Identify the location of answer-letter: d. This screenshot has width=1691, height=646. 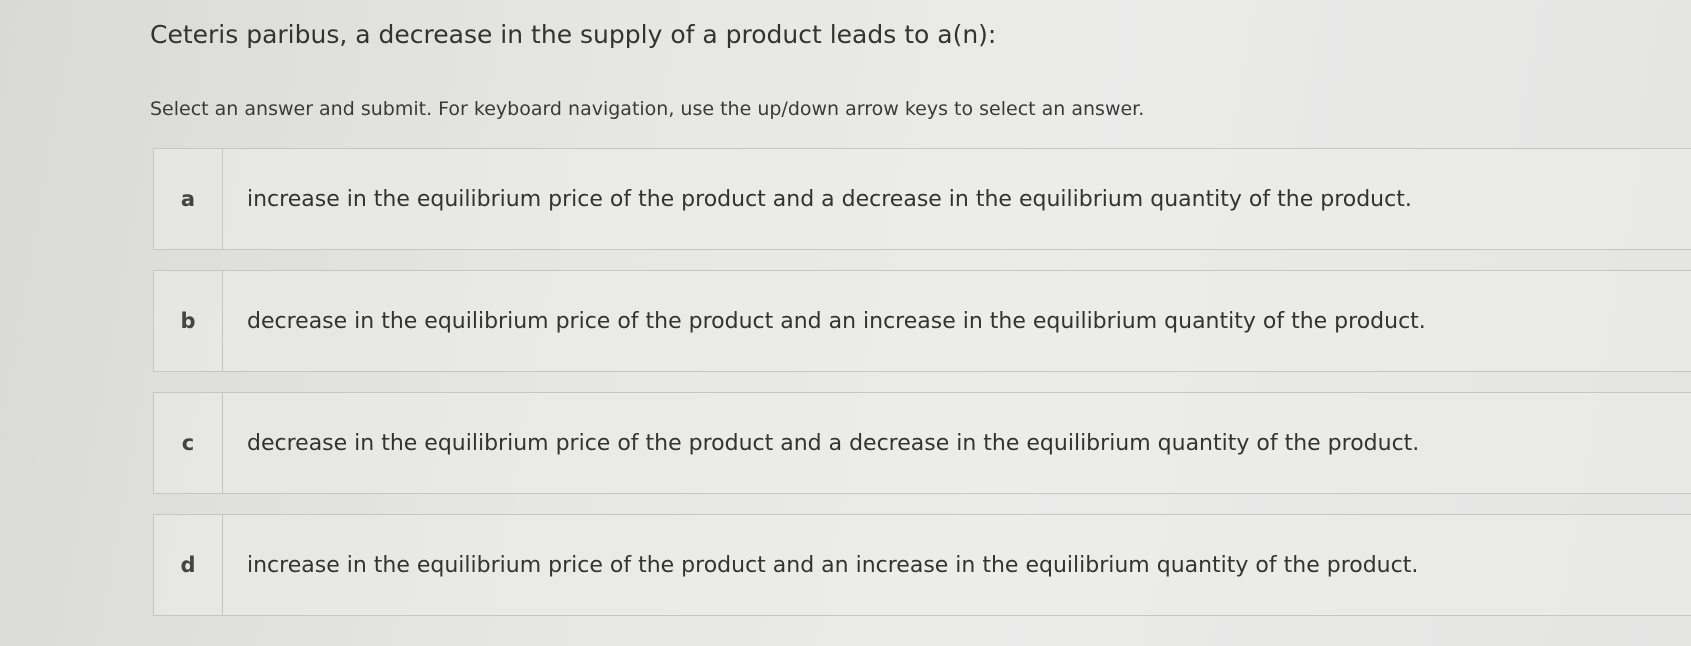
(188, 565).